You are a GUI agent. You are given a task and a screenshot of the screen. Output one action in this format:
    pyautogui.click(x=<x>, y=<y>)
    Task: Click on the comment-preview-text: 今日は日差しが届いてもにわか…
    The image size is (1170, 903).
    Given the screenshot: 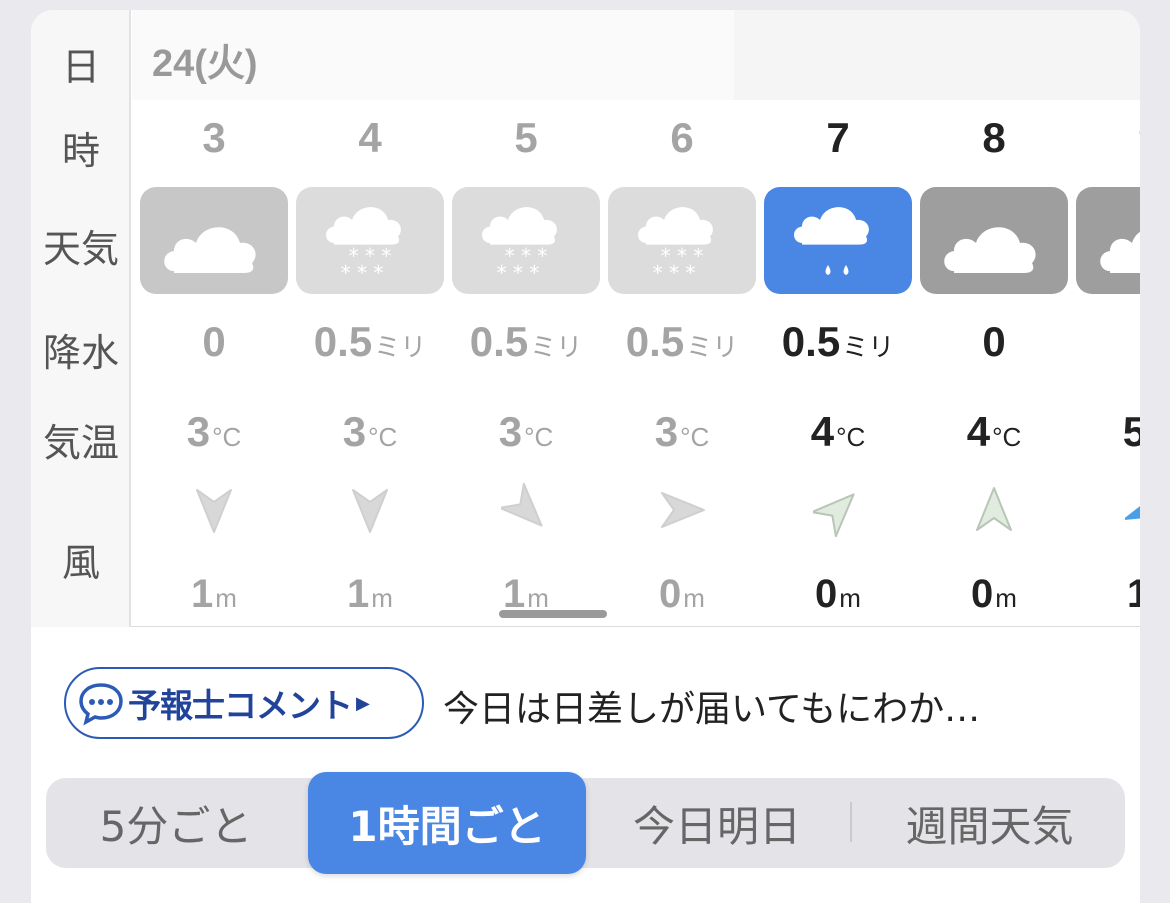 What is the action you would take?
    pyautogui.click(x=711, y=706)
    